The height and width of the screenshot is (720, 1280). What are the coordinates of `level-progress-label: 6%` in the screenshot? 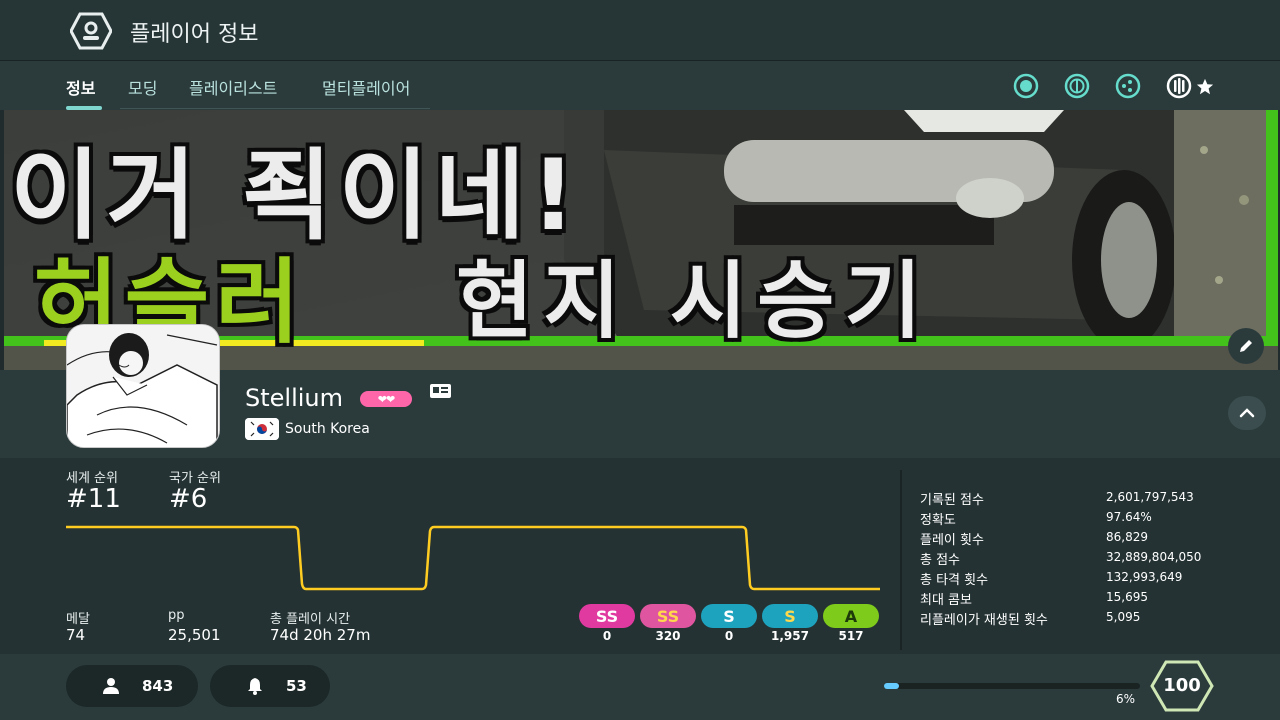 It's located at (1126, 699).